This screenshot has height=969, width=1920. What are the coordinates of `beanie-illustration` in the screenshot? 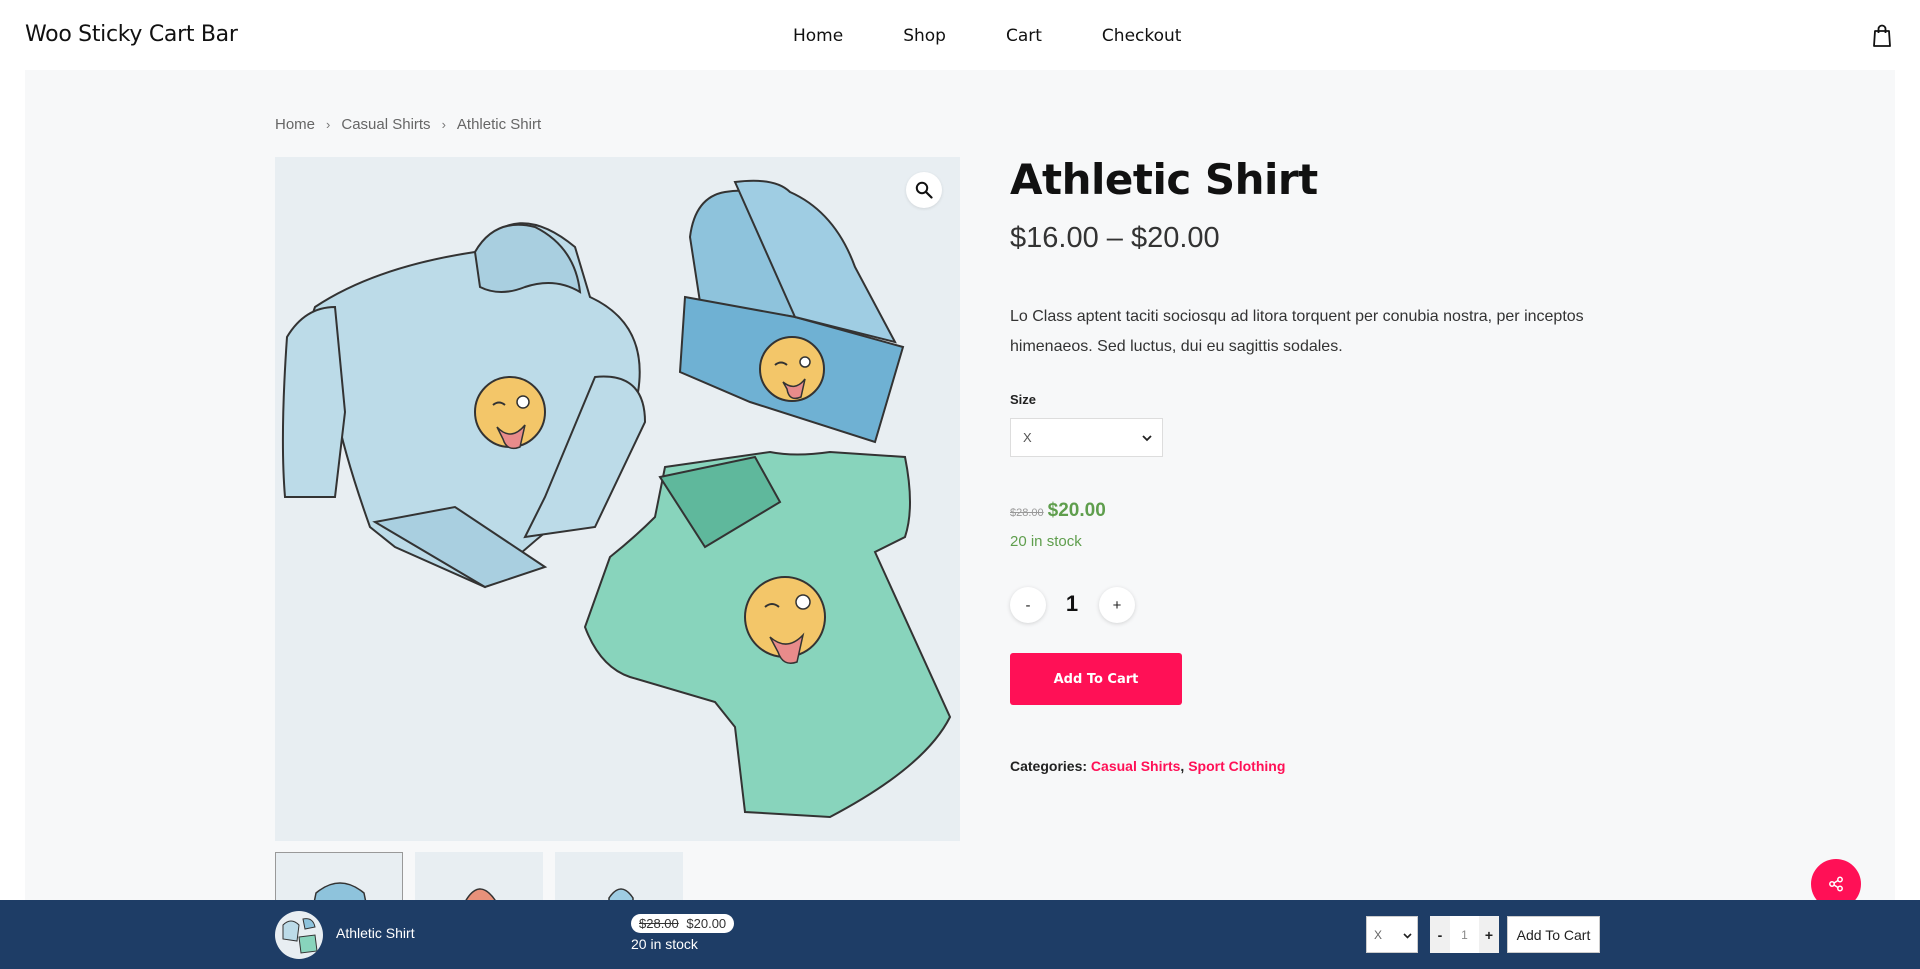 It's located at (791, 311).